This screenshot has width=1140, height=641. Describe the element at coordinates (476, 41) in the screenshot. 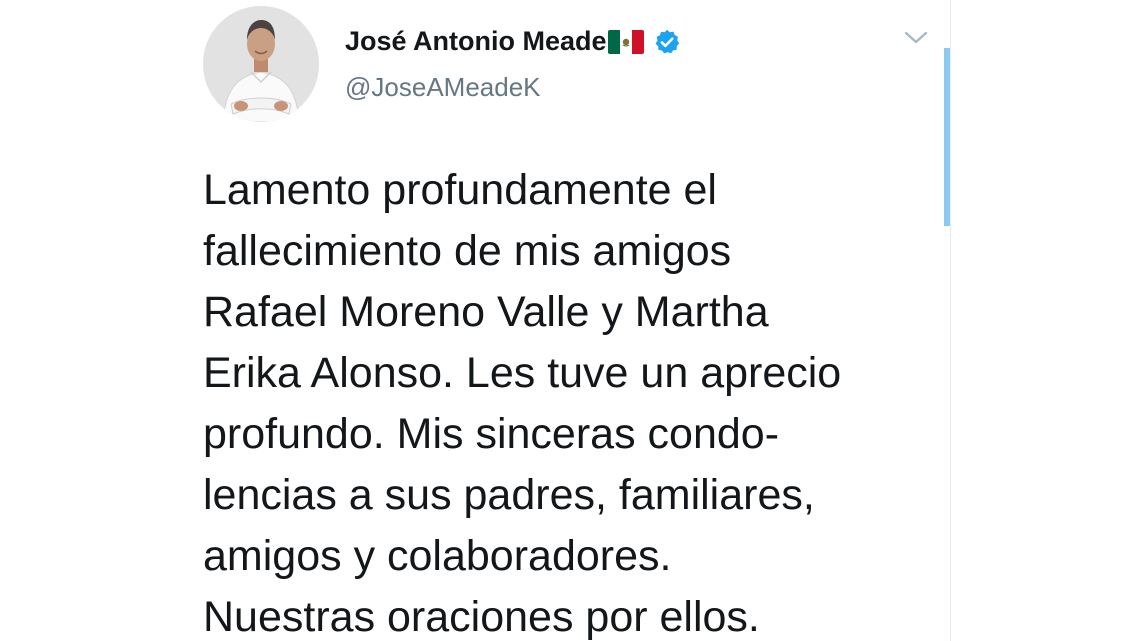

I see `author-display-name: José Antonio Meade` at that location.